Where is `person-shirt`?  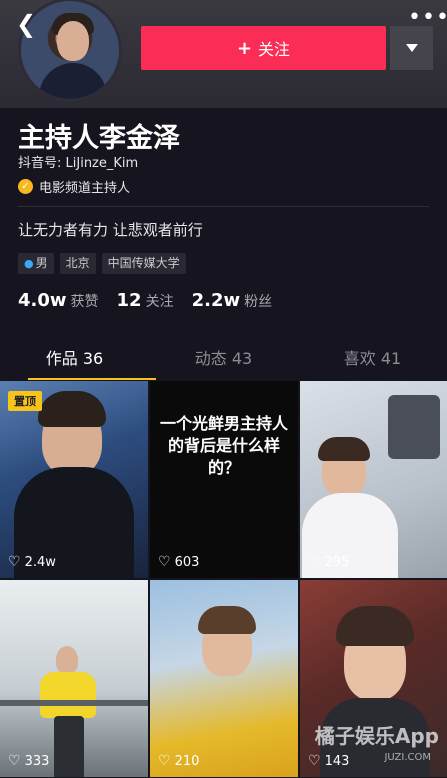
person-shirt is located at coordinates (68, 695).